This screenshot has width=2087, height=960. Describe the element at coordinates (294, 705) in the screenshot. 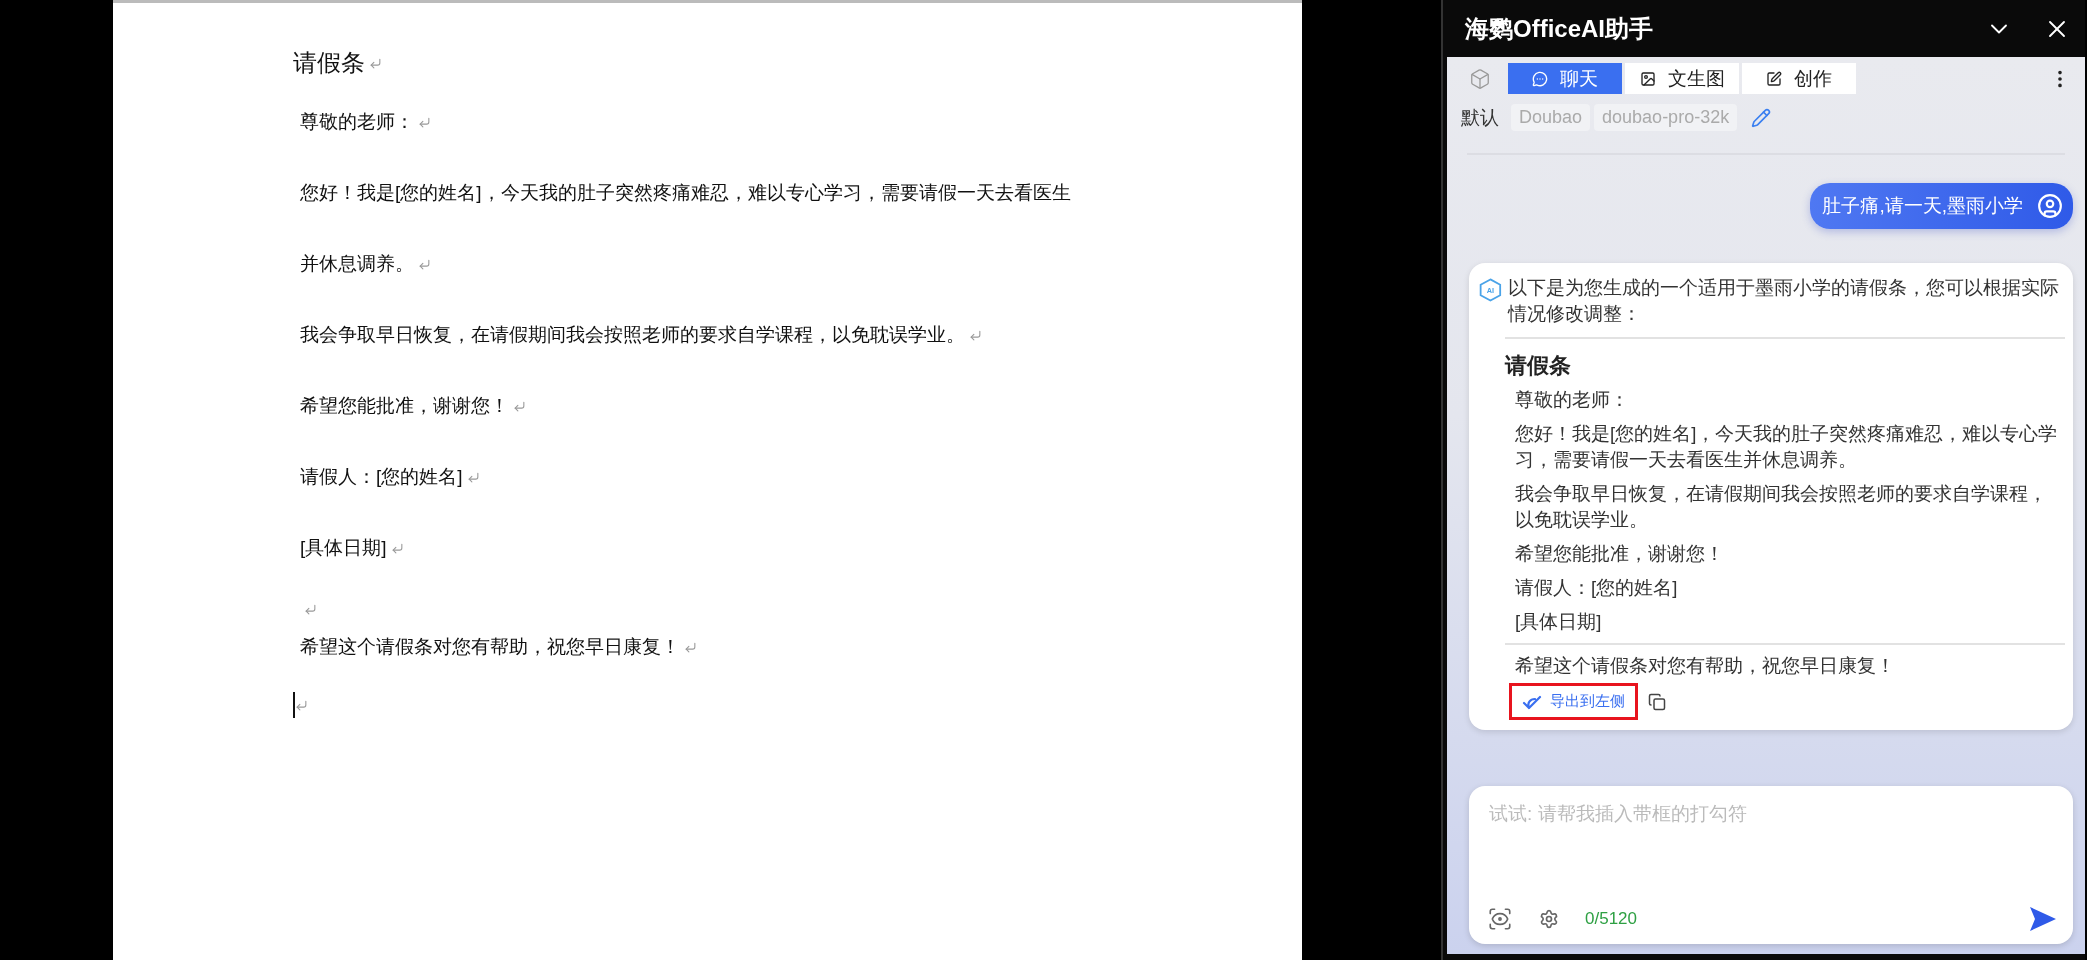

I see `text-cursor` at that location.